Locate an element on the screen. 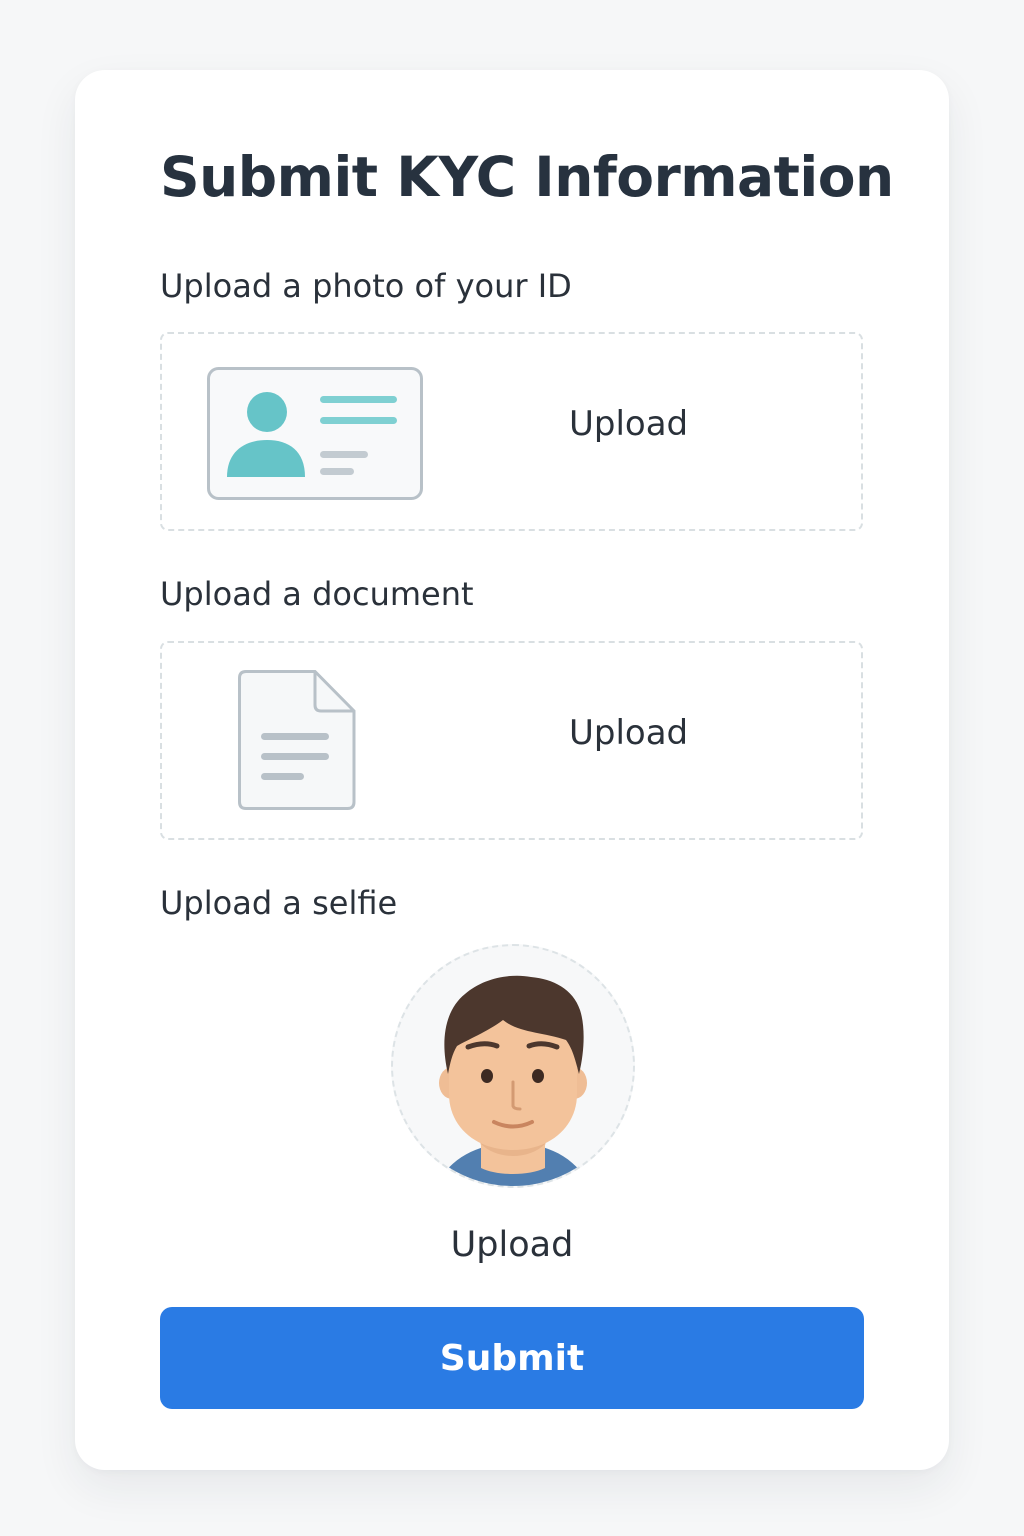 The height and width of the screenshot is (1536, 1024). selfie-upload-label: Upload a selfie is located at coordinates (279, 903).